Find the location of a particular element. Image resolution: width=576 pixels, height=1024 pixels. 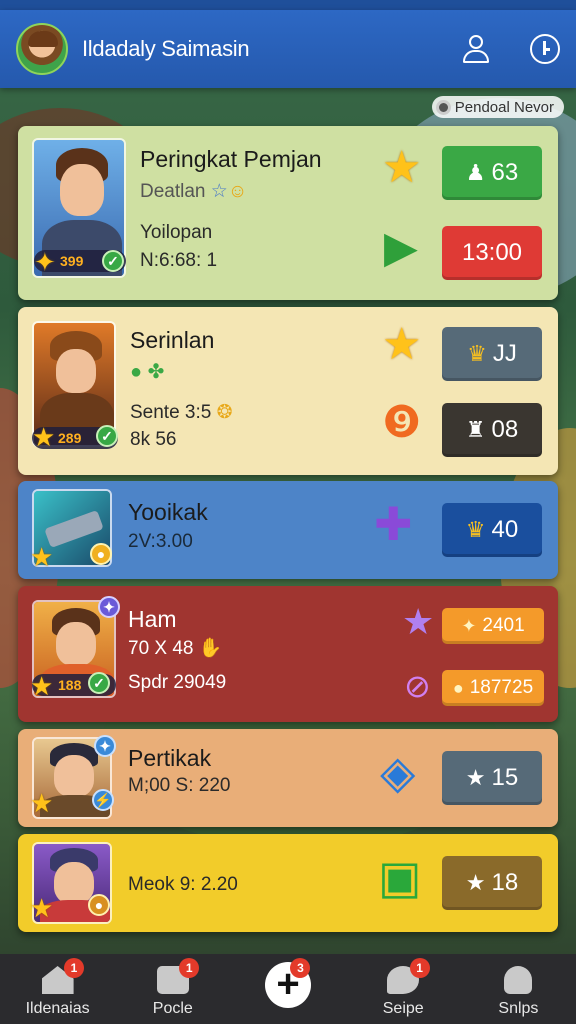

skill-badge-icon: ⚡ is located at coordinates (103, 800).